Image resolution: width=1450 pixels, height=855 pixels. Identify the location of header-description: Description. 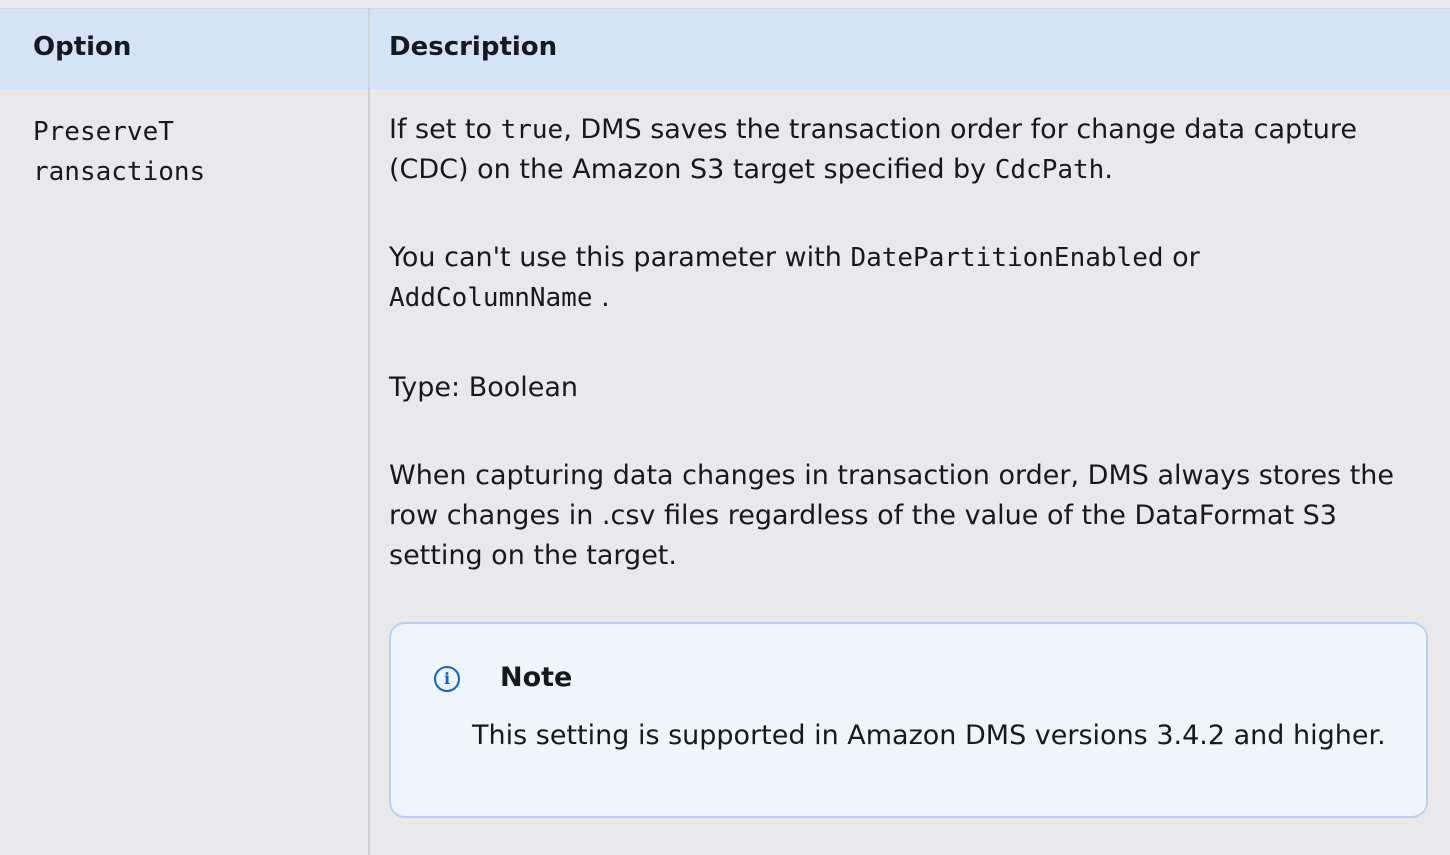
(473, 47).